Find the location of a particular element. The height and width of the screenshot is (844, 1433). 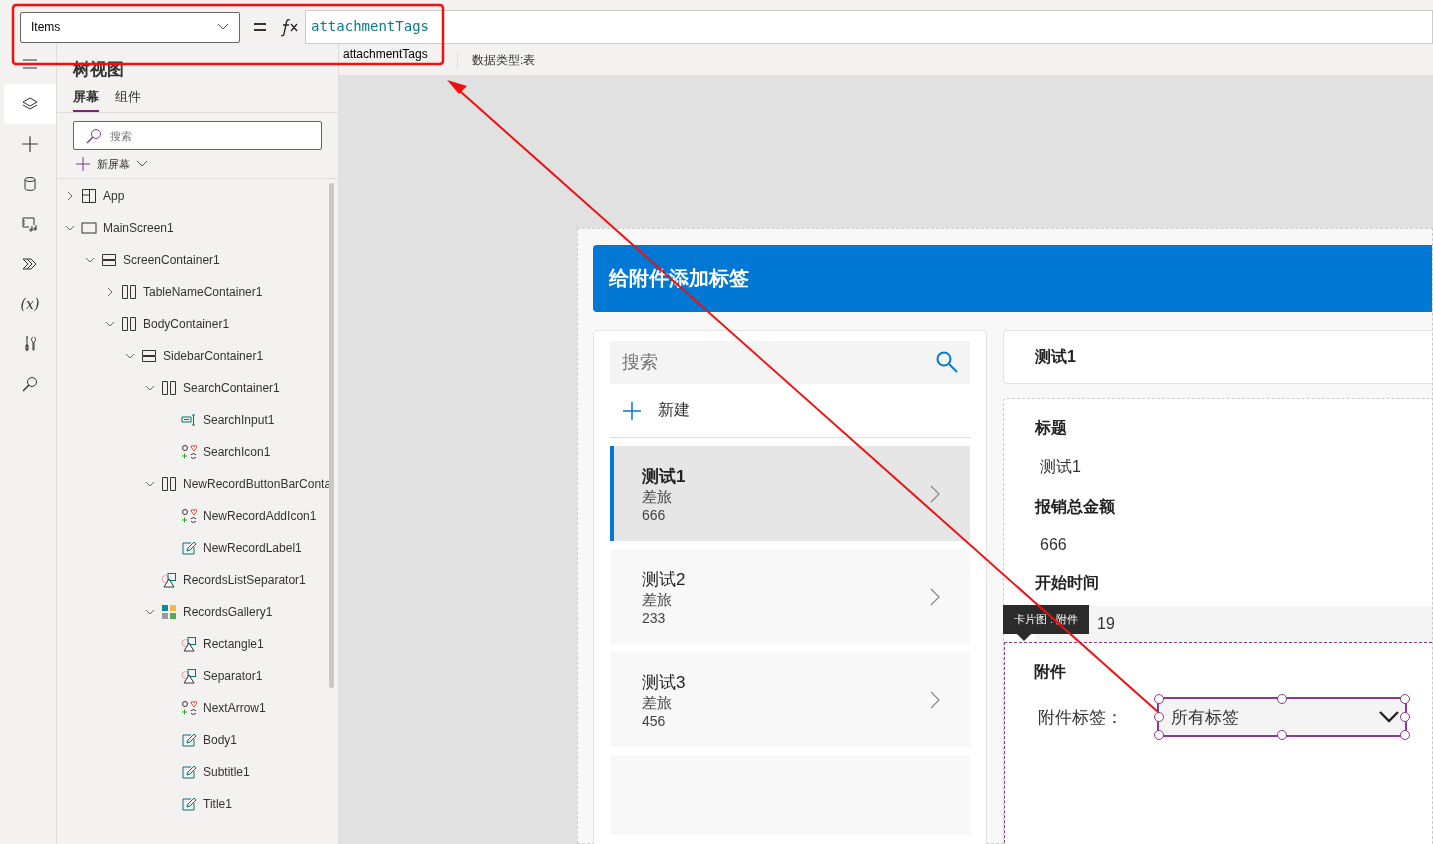

field-label: 附件标签： is located at coordinates (1080, 717).